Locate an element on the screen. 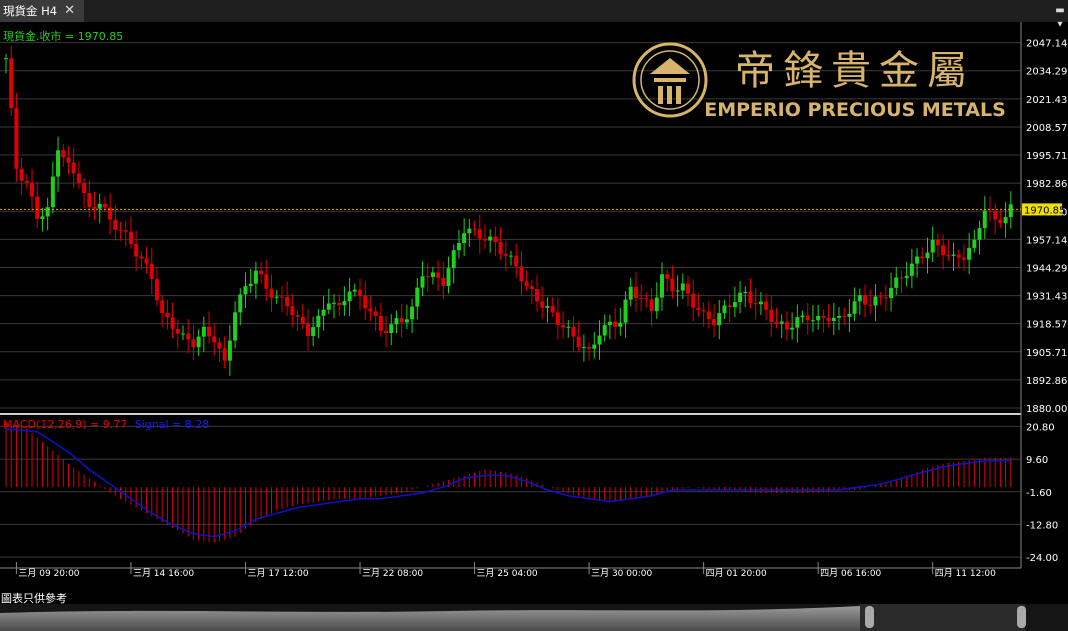 Image resolution: width=1068 pixels, height=631 pixels. price-tick-label: 1995.71 is located at coordinates (1046, 156).